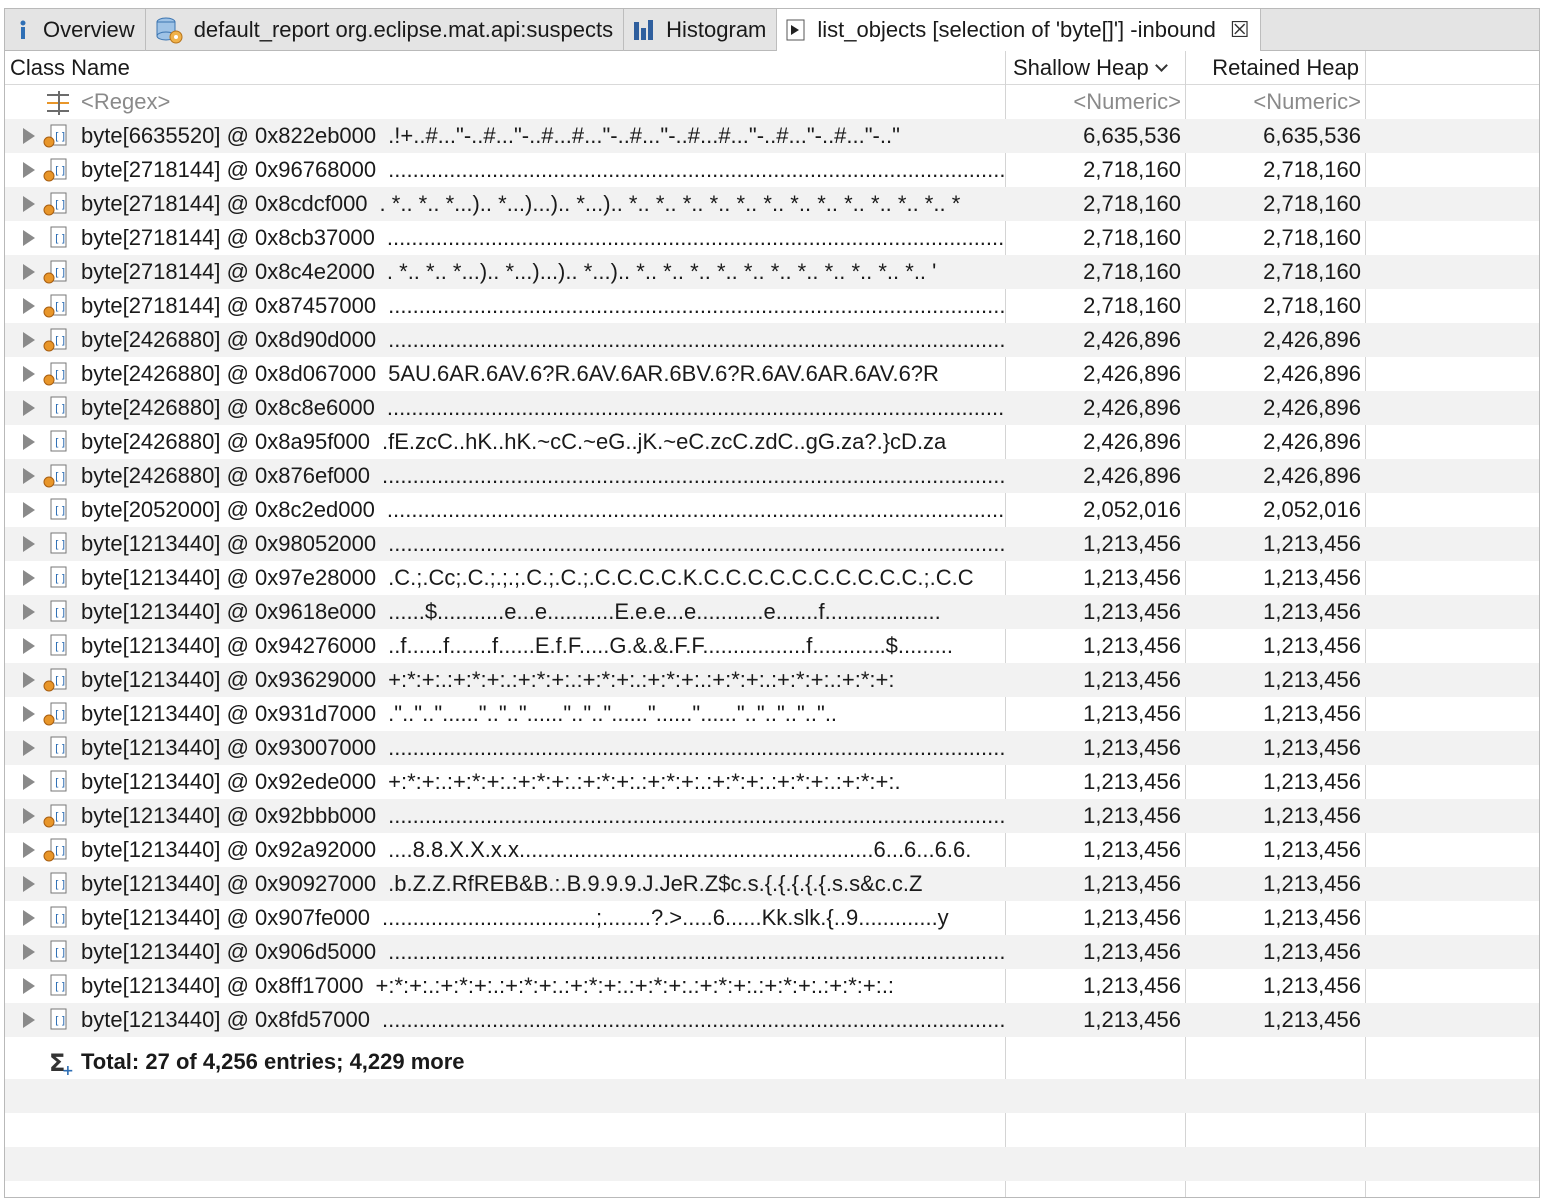  What do you see at coordinates (1240, 30) in the screenshot?
I see `close-icon: ☒` at bounding box center [1240, 30].